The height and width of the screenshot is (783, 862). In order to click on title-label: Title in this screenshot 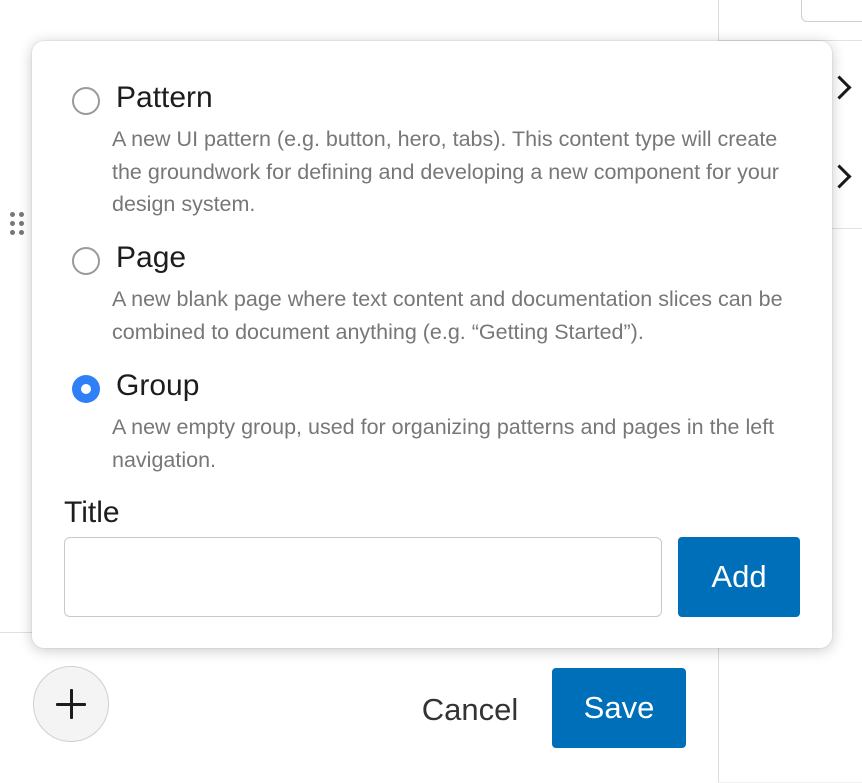, I will do `click(92, 512)`.